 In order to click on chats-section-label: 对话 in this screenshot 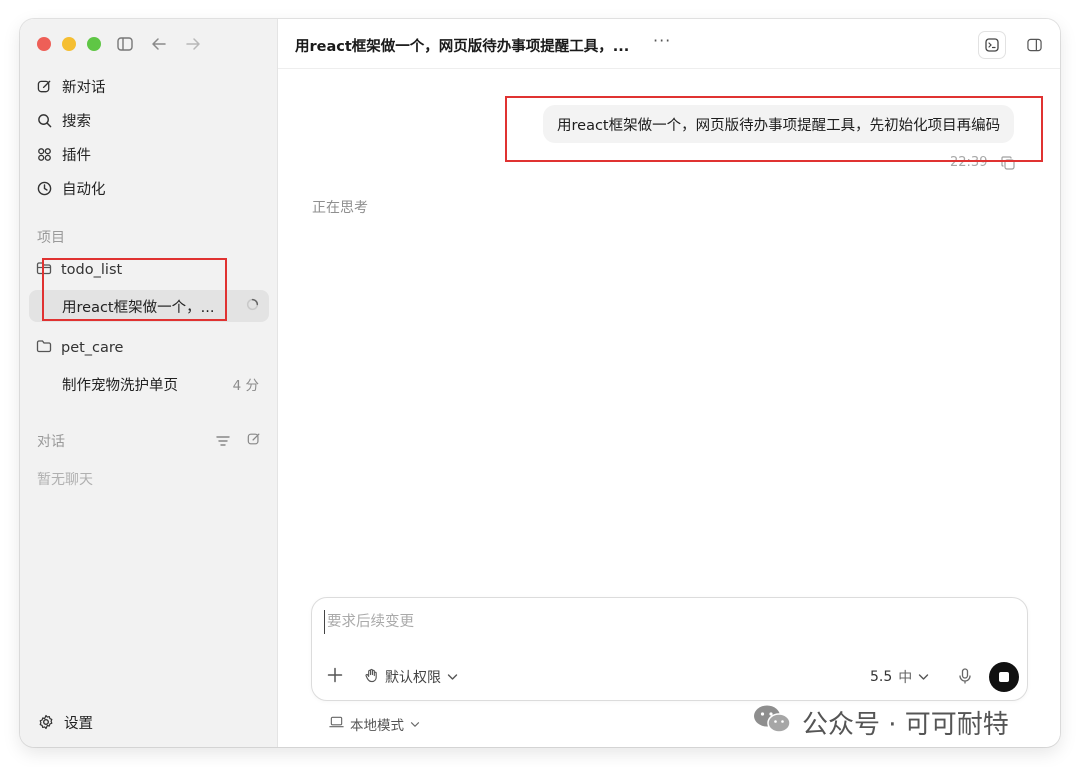, I will do `click(51, 442)`.